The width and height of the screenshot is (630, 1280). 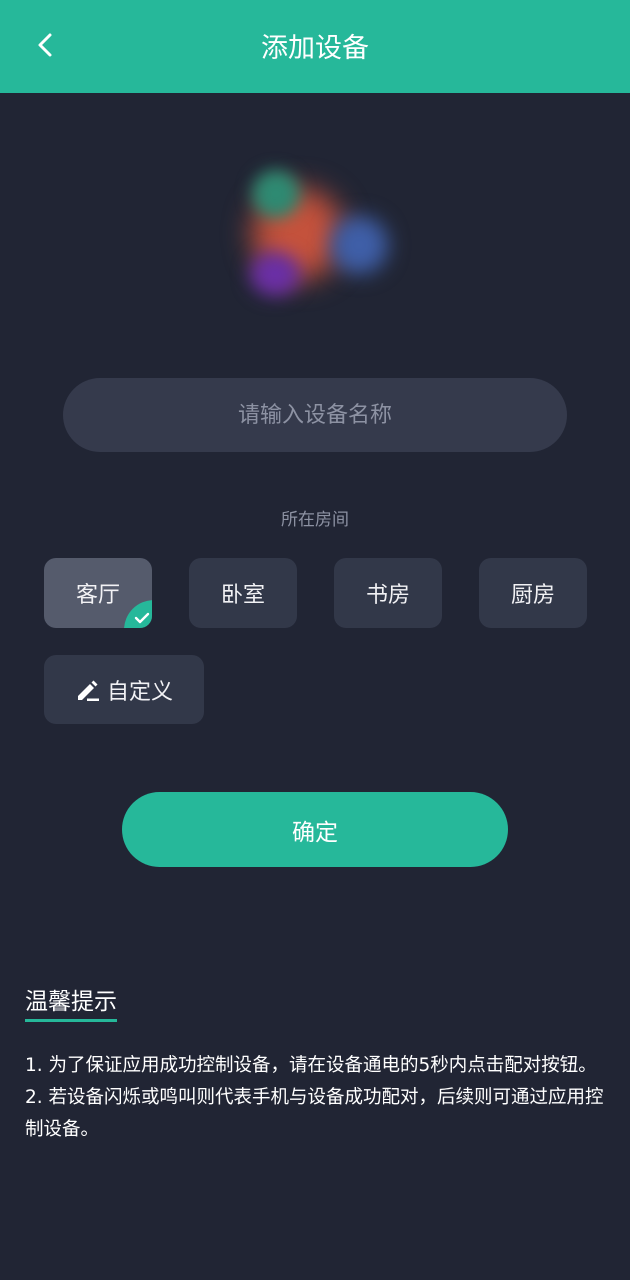 What do you see at coordinates (88, 690) in the screenshot?
I see `pencil-icon` at bounding box center [88, 690].